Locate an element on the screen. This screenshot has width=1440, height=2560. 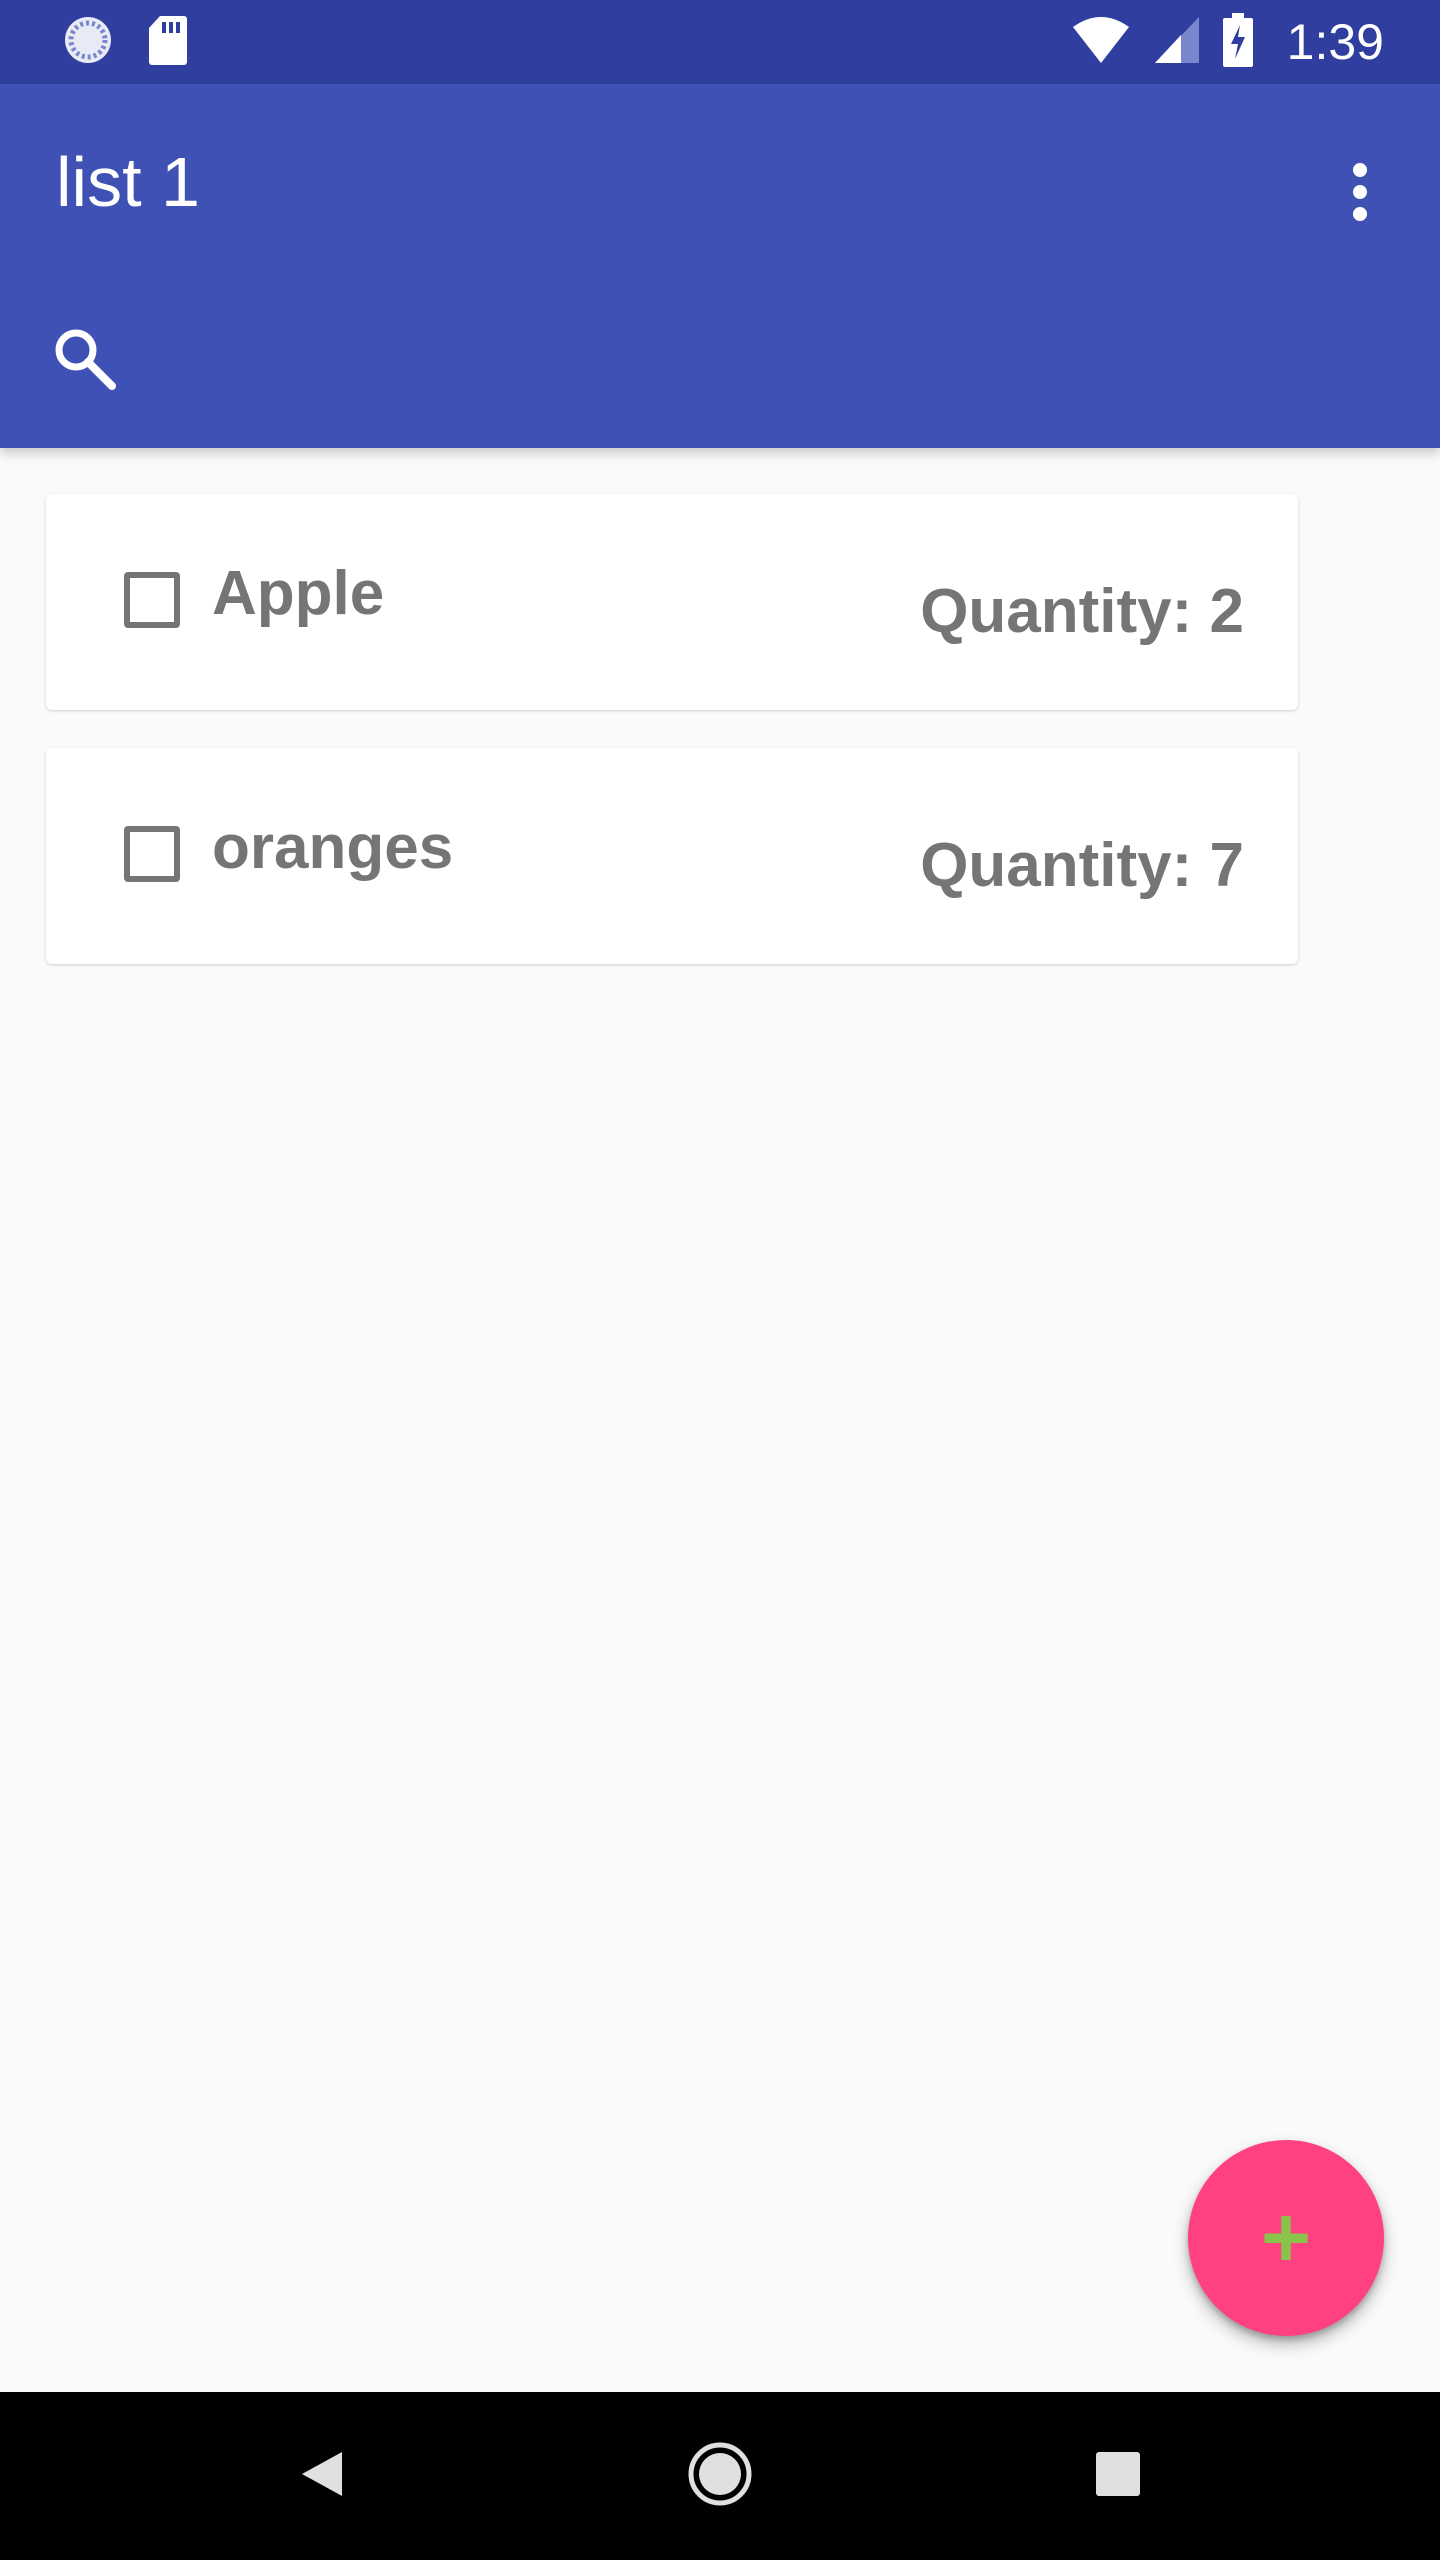
recents-button is located at coordinates (1118, 2476).